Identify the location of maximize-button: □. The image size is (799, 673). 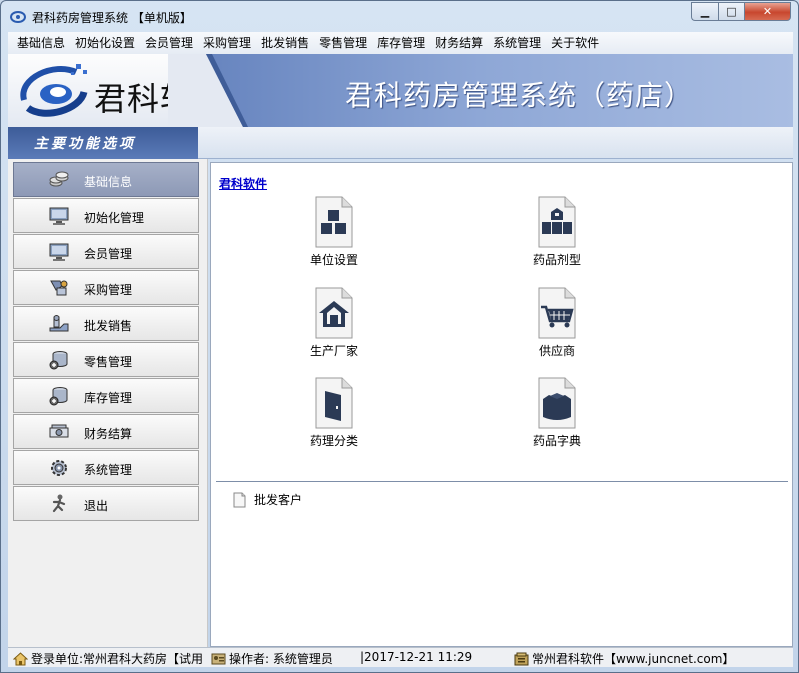
(731, 11).